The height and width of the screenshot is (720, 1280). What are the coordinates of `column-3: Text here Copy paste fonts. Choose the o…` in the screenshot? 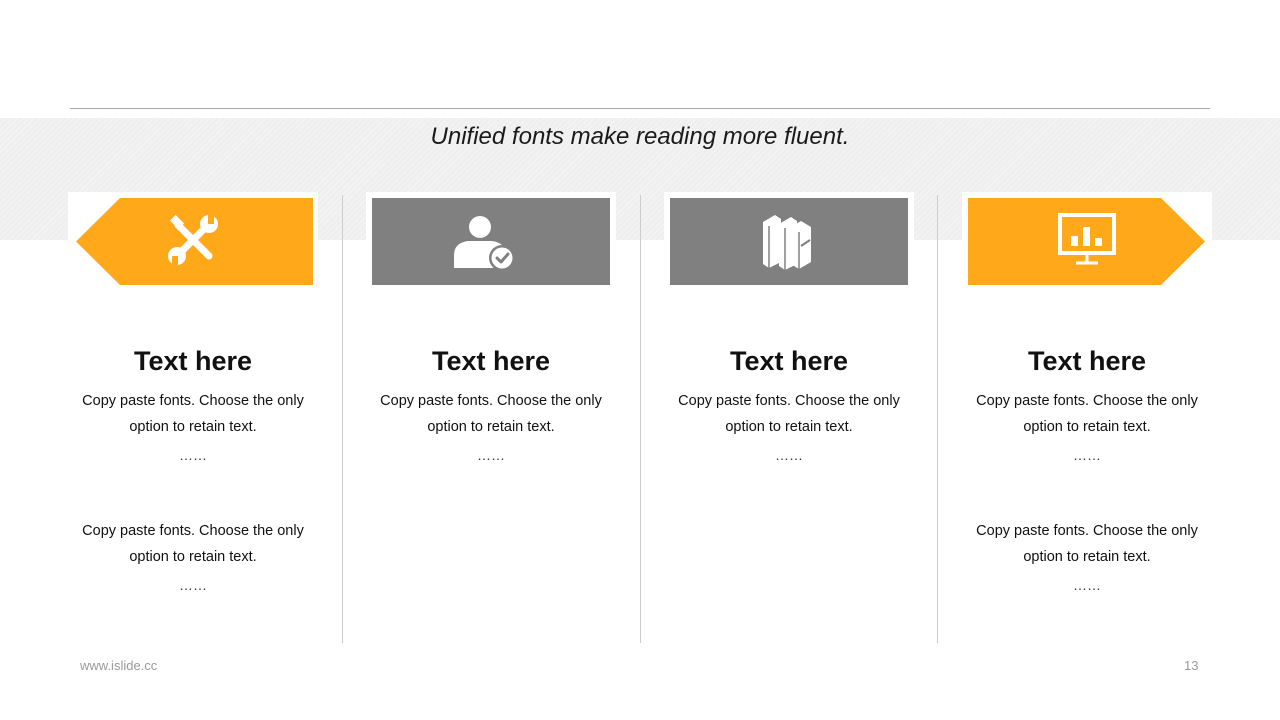 It's located at (789, 402).